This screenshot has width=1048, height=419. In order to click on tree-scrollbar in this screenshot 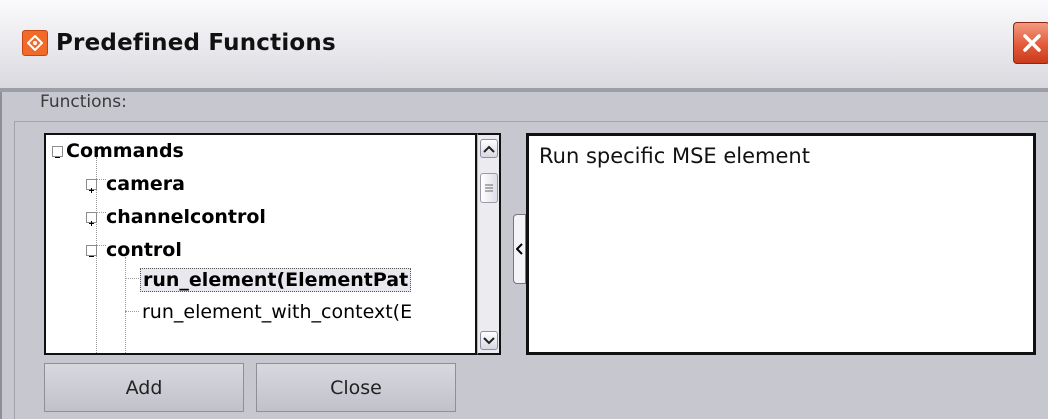, I will do `click(489, 244)`.